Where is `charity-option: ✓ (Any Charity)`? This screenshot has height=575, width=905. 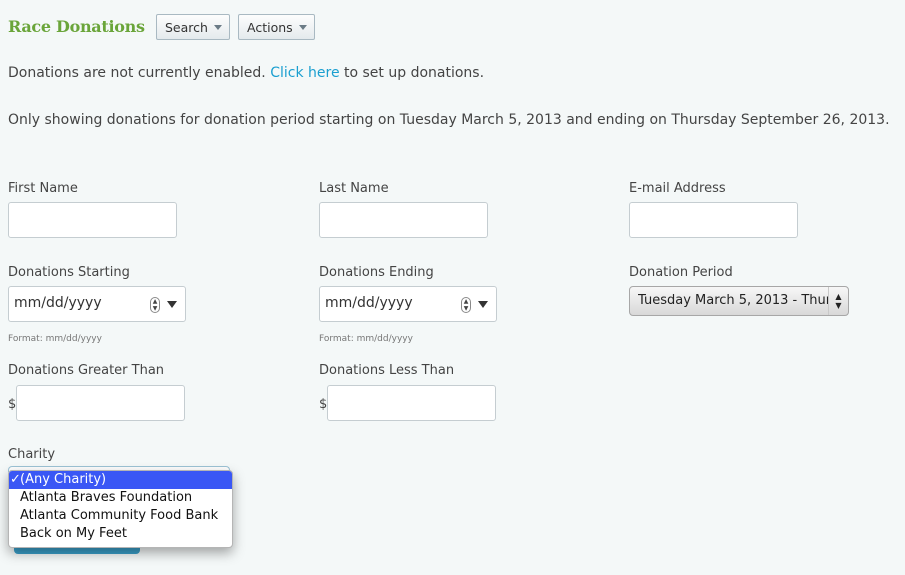
charity-option: ✓ (Any Charity) is located at coordinates (120, 480).